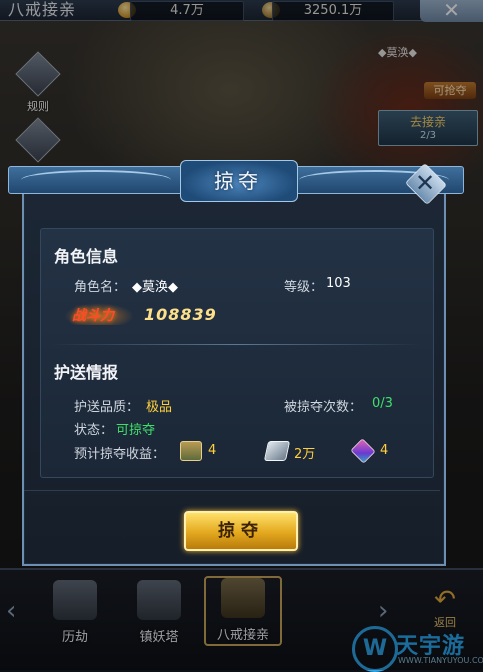  I want to click on level-label: 等级：, so click(304, 287).